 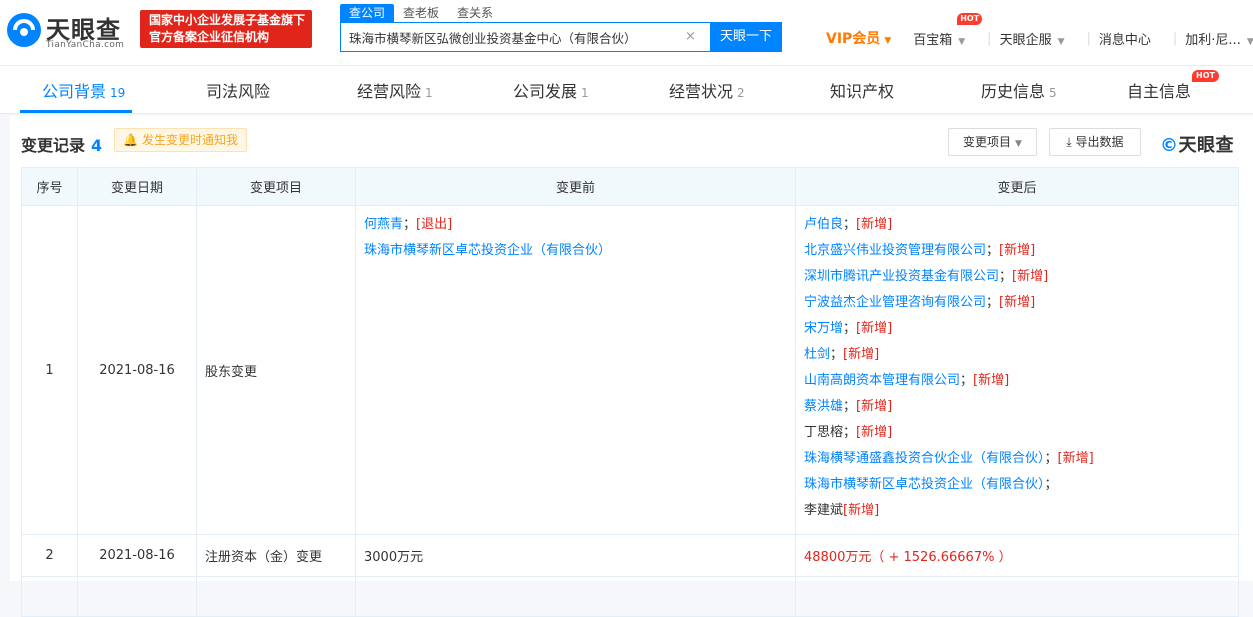 What do you see at coordinates (434, 224) in the screenshot?
I see `change-tag: [退出]` at bounding box center [434, 224].